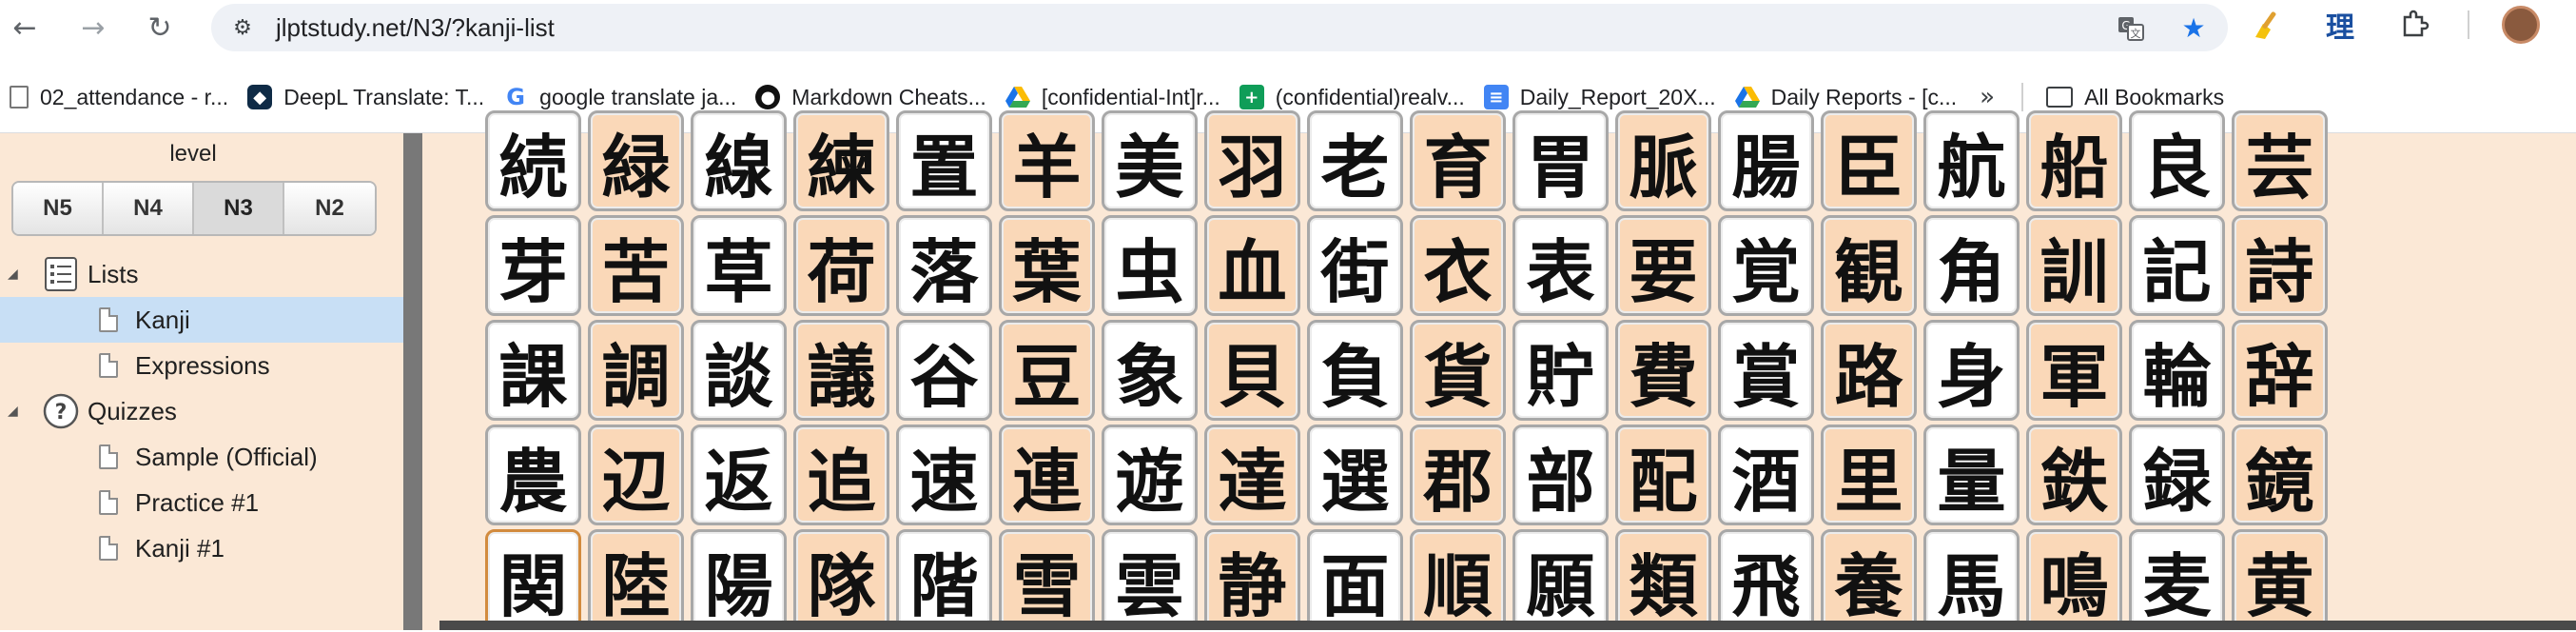  What do you see at coordinates (2194, 28) in the screenshot?
I see `bookmark-star-icon: ★` at bounding box center [2194, 28].